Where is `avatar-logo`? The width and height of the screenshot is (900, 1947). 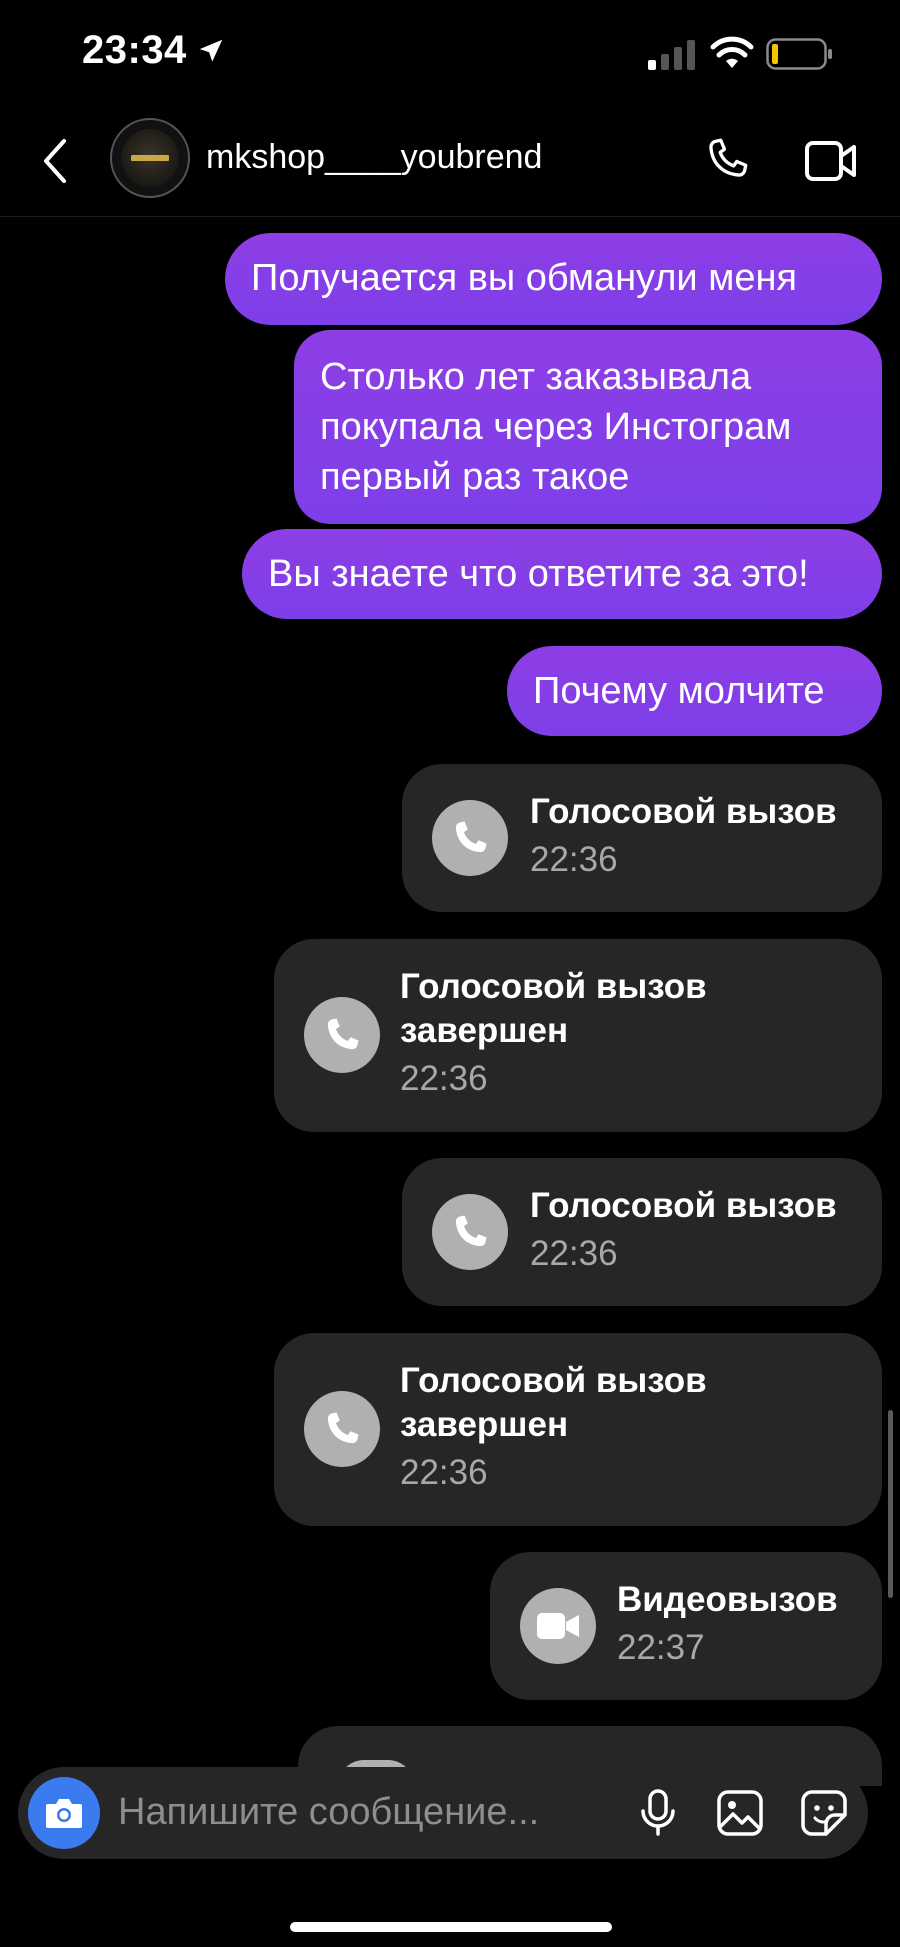
avatar-logo is located at coordinates (150, 158).